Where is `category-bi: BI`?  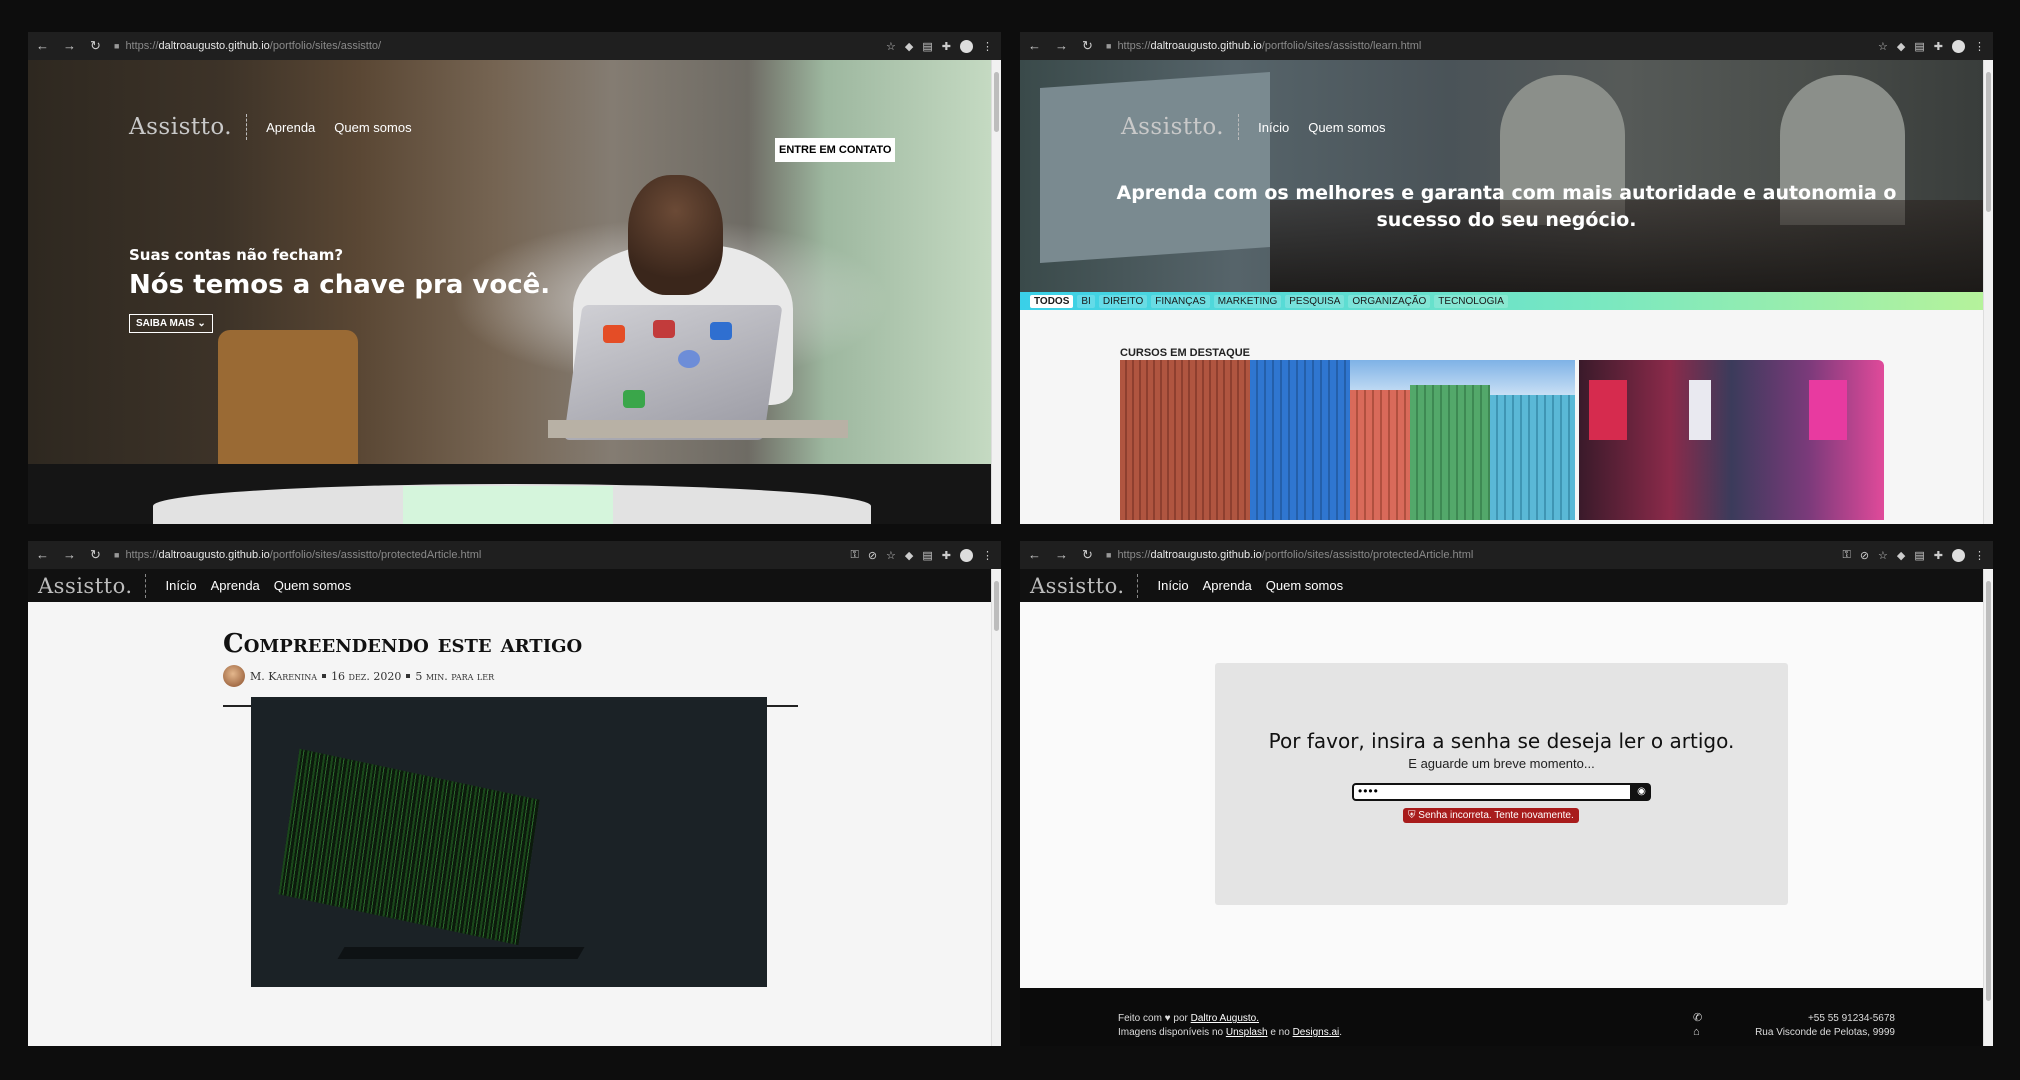
category-bi: BI is located at coordinates (1086, 301).